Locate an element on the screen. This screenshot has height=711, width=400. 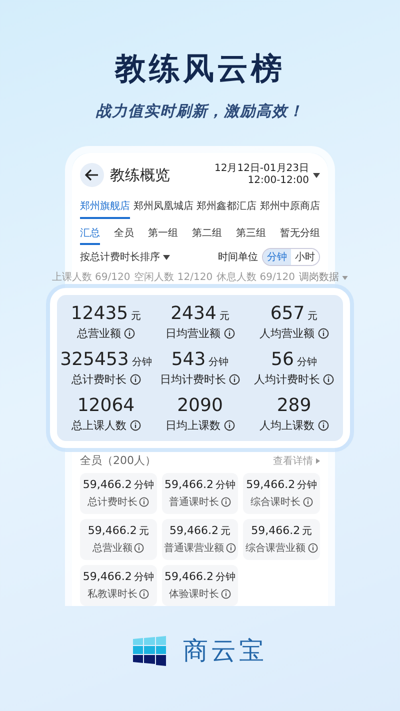
headline: 教练风云榜 is located at coordinates (200, 69).